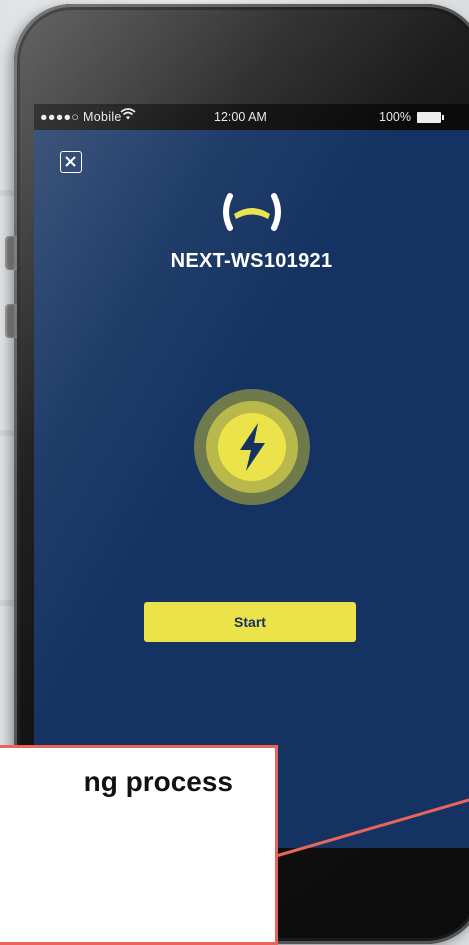 Image resolution: width=469 pixels, height=945 pixels. What do you see at coordinates (240, 117) in the screenshot?
I see `status-time: 12:00 AM` at bounding box center [240, 117].